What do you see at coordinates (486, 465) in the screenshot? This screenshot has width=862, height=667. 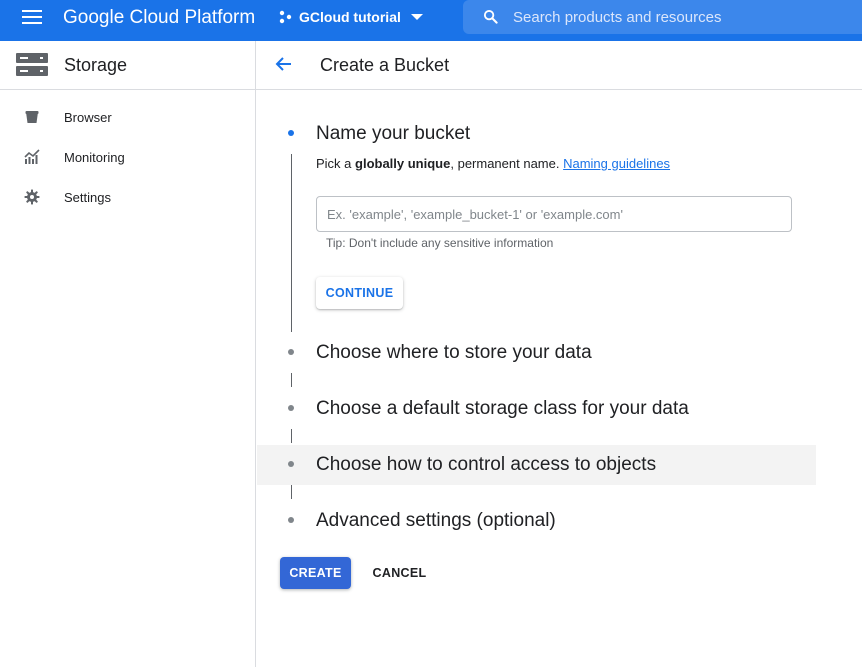 I see `step-access-control: Choose how to control access to objects` at bounding box center [486, 465].